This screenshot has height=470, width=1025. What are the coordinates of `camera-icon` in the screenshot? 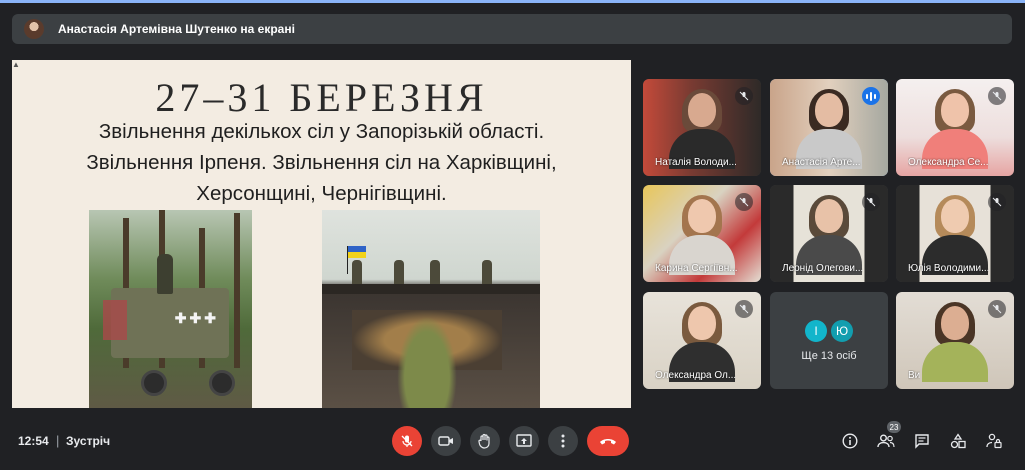 It's located at (445, 441).